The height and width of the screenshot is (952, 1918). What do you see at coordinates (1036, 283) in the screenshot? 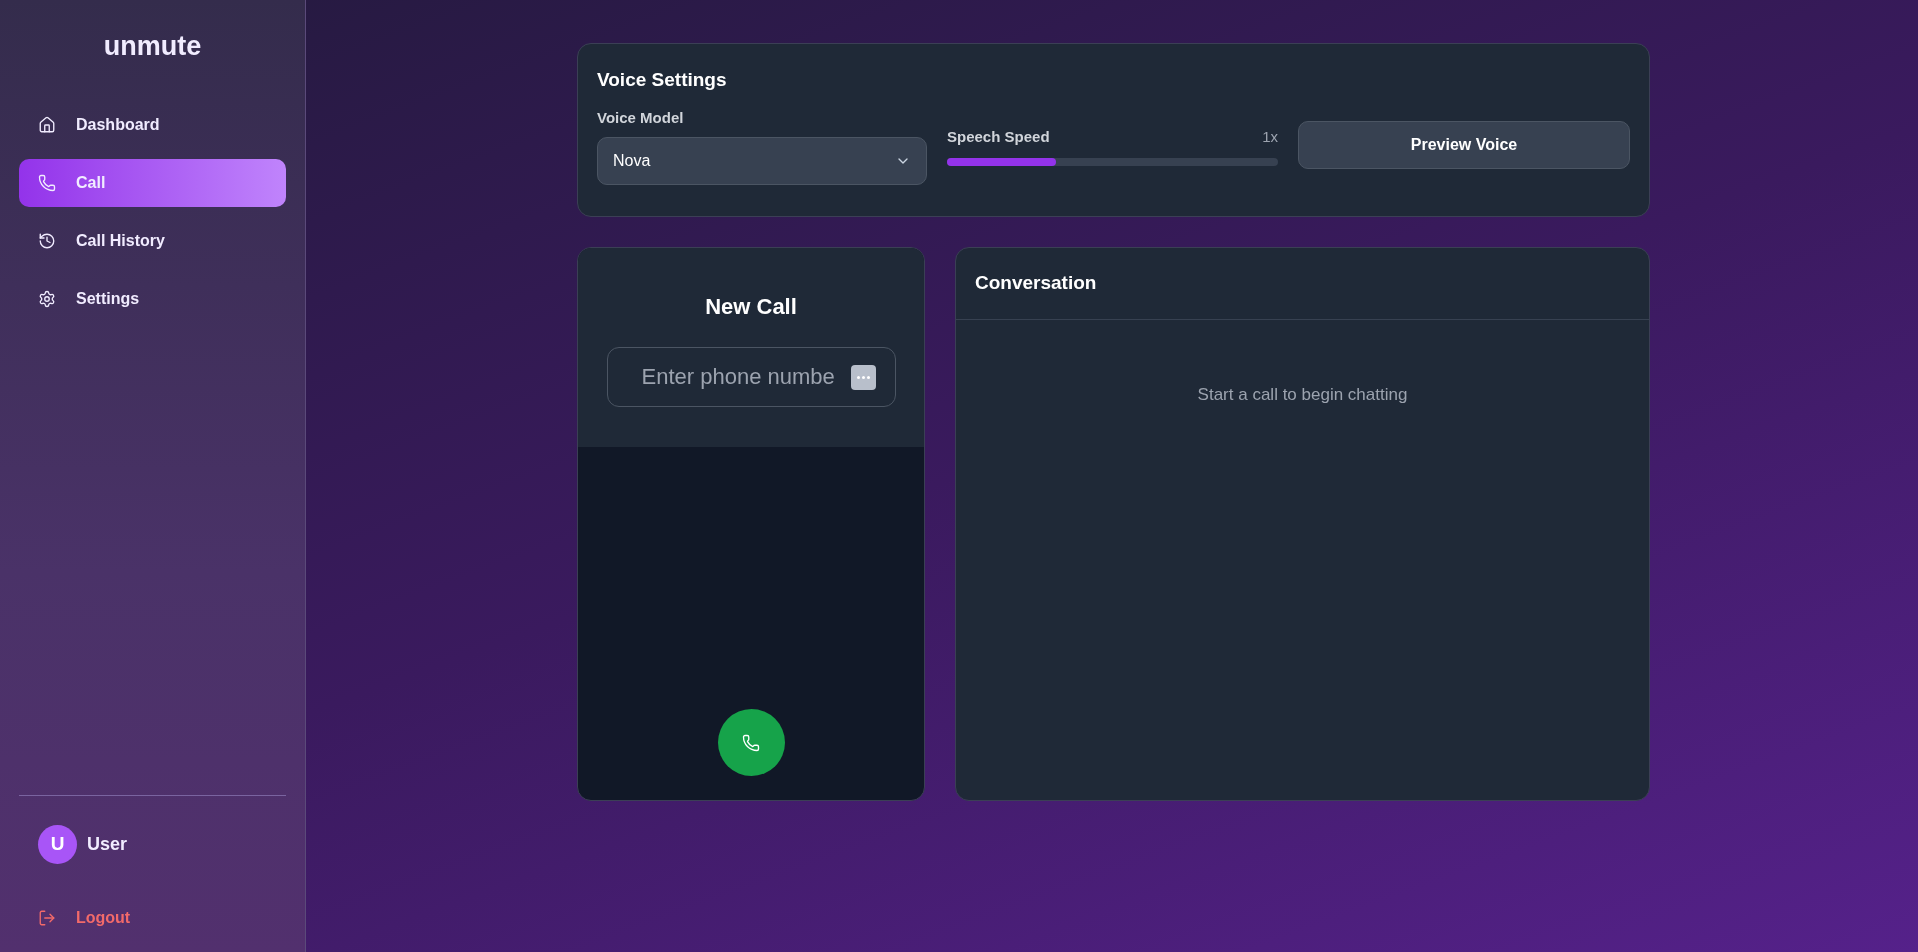
I see `card-title: Conversation` at bounding box center [1036, 283].